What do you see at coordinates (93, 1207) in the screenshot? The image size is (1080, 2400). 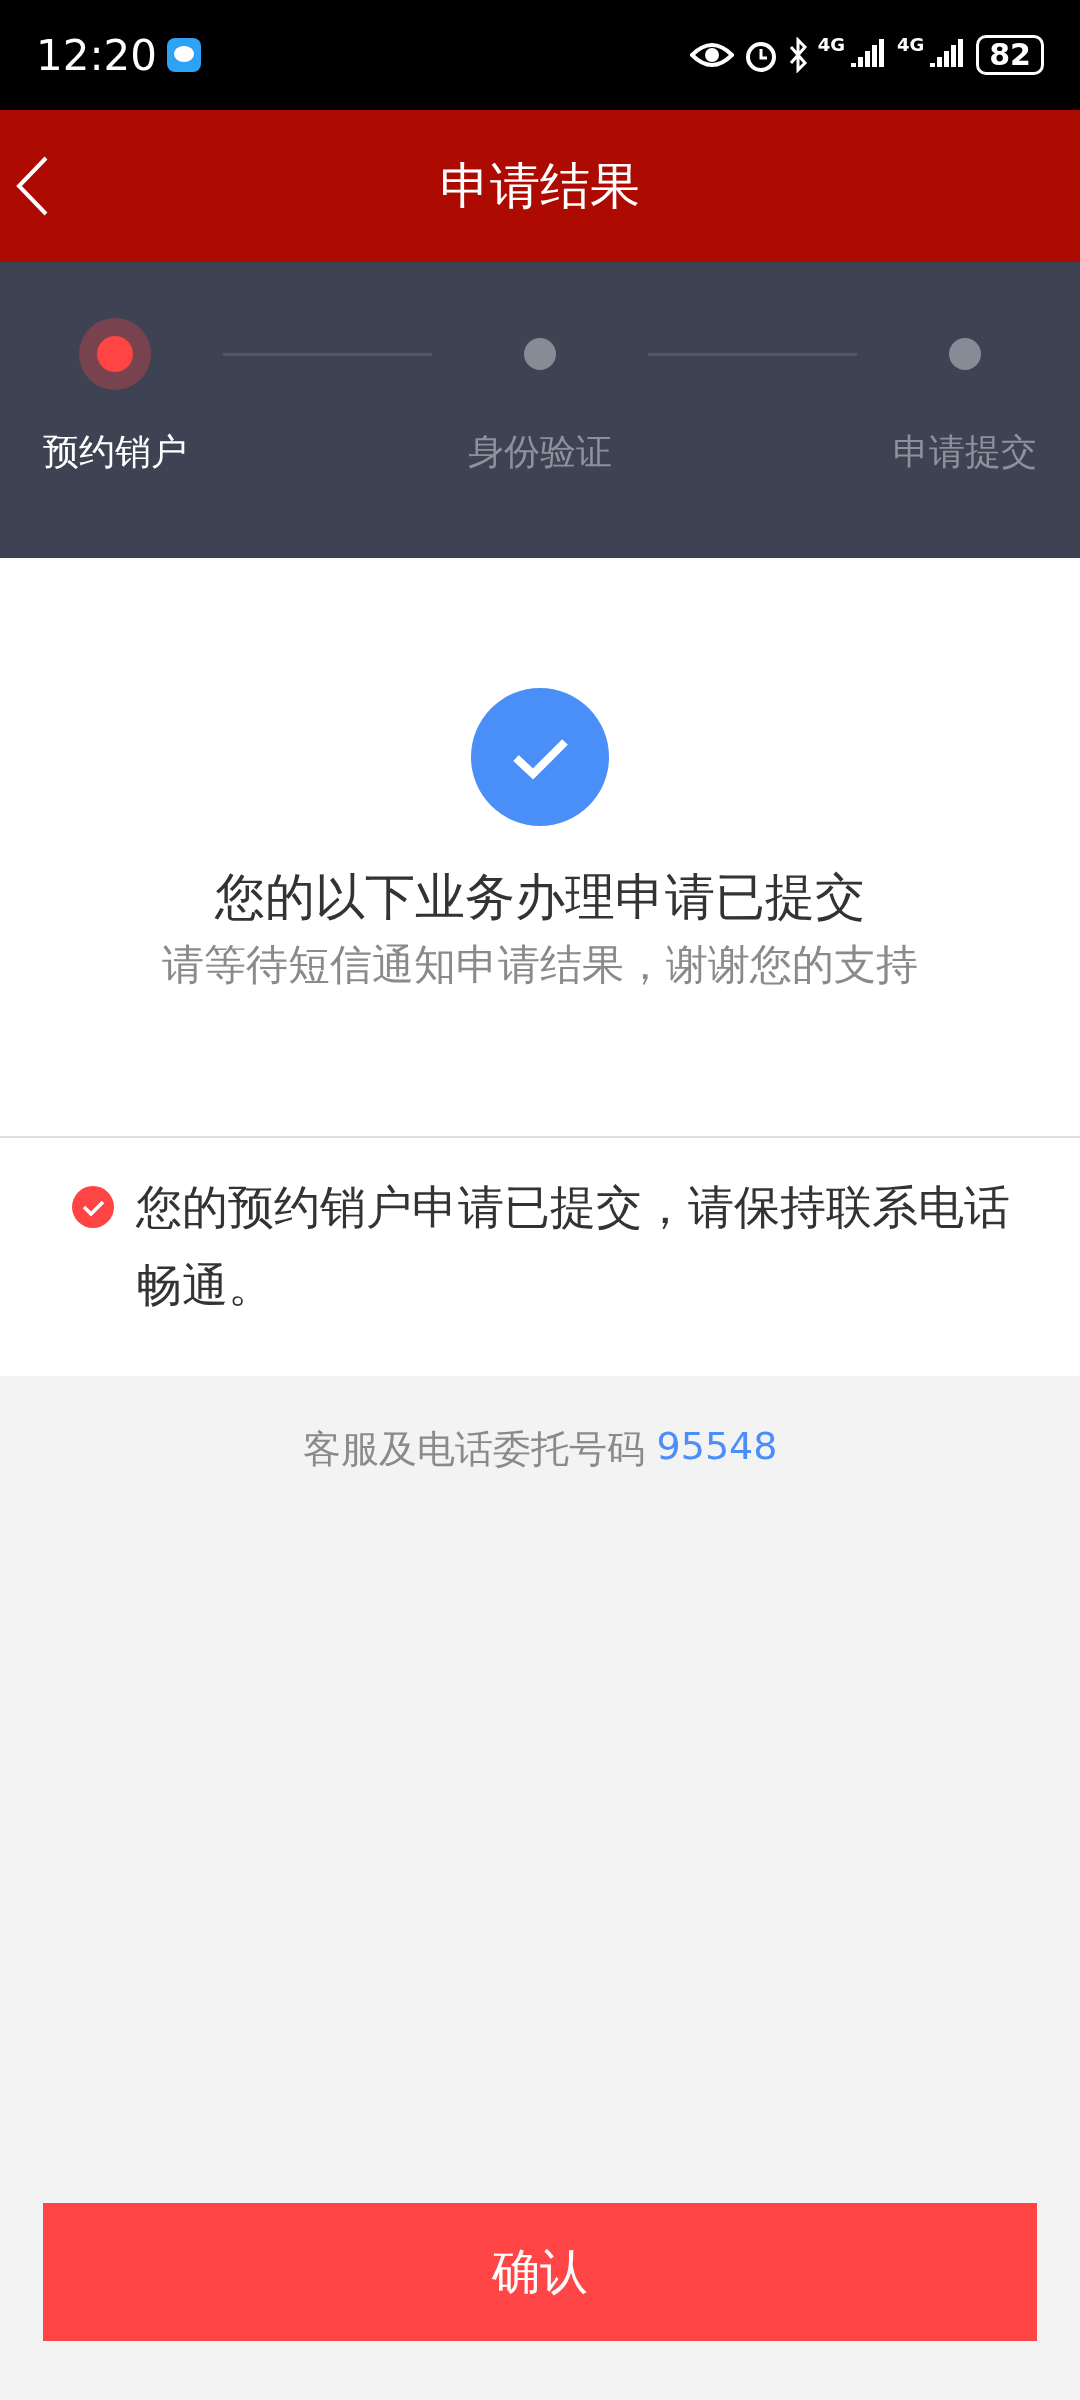 I see `check-icon` at bounding box center [93, 1207].